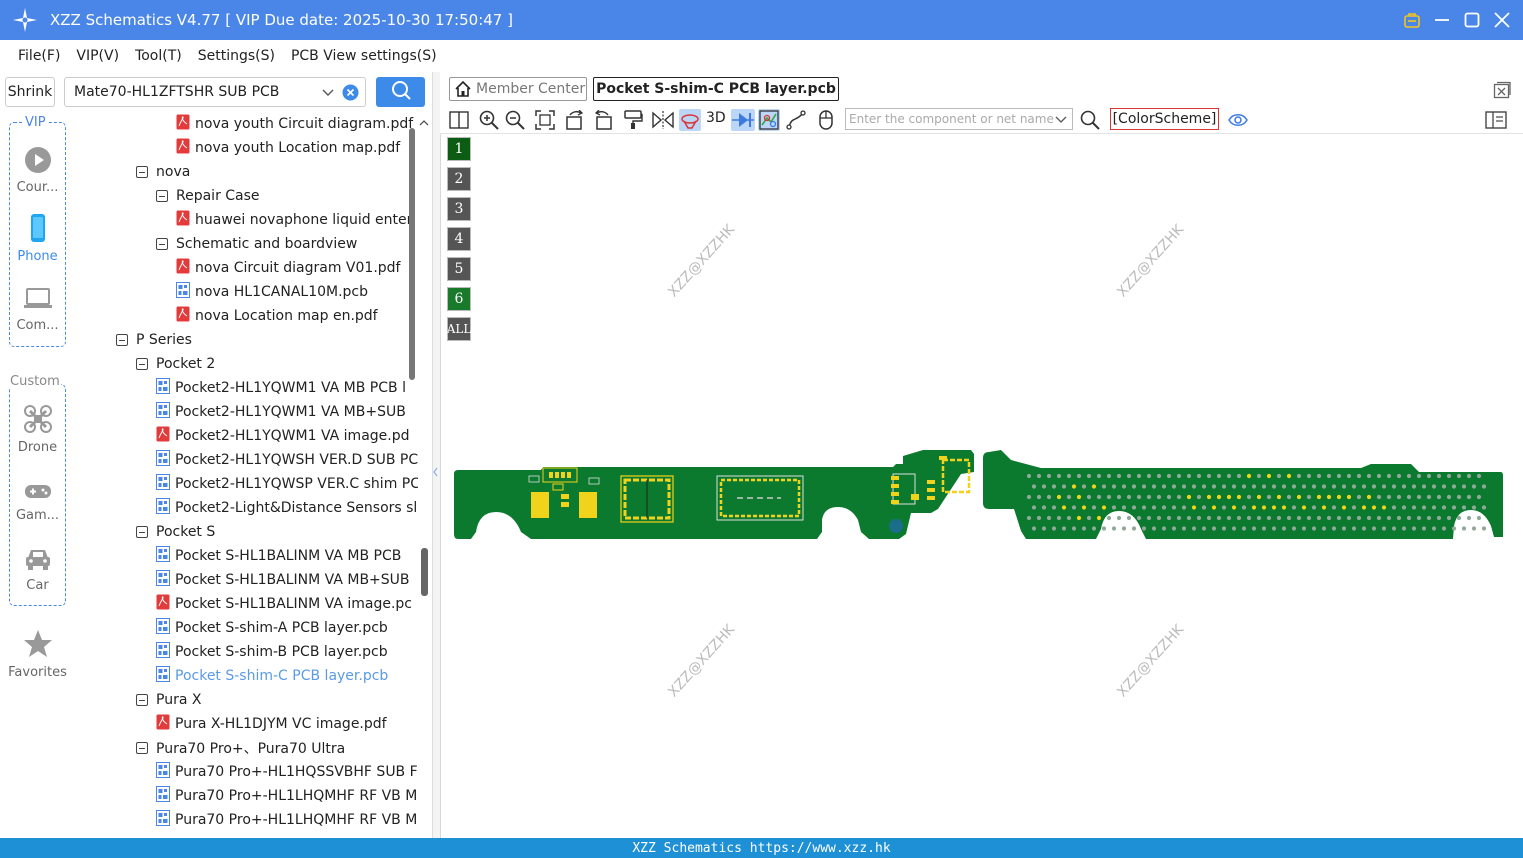 This screenshot has width=1523, height=858. I want to click on menu-settings: Settings(S), so click(236, 56).